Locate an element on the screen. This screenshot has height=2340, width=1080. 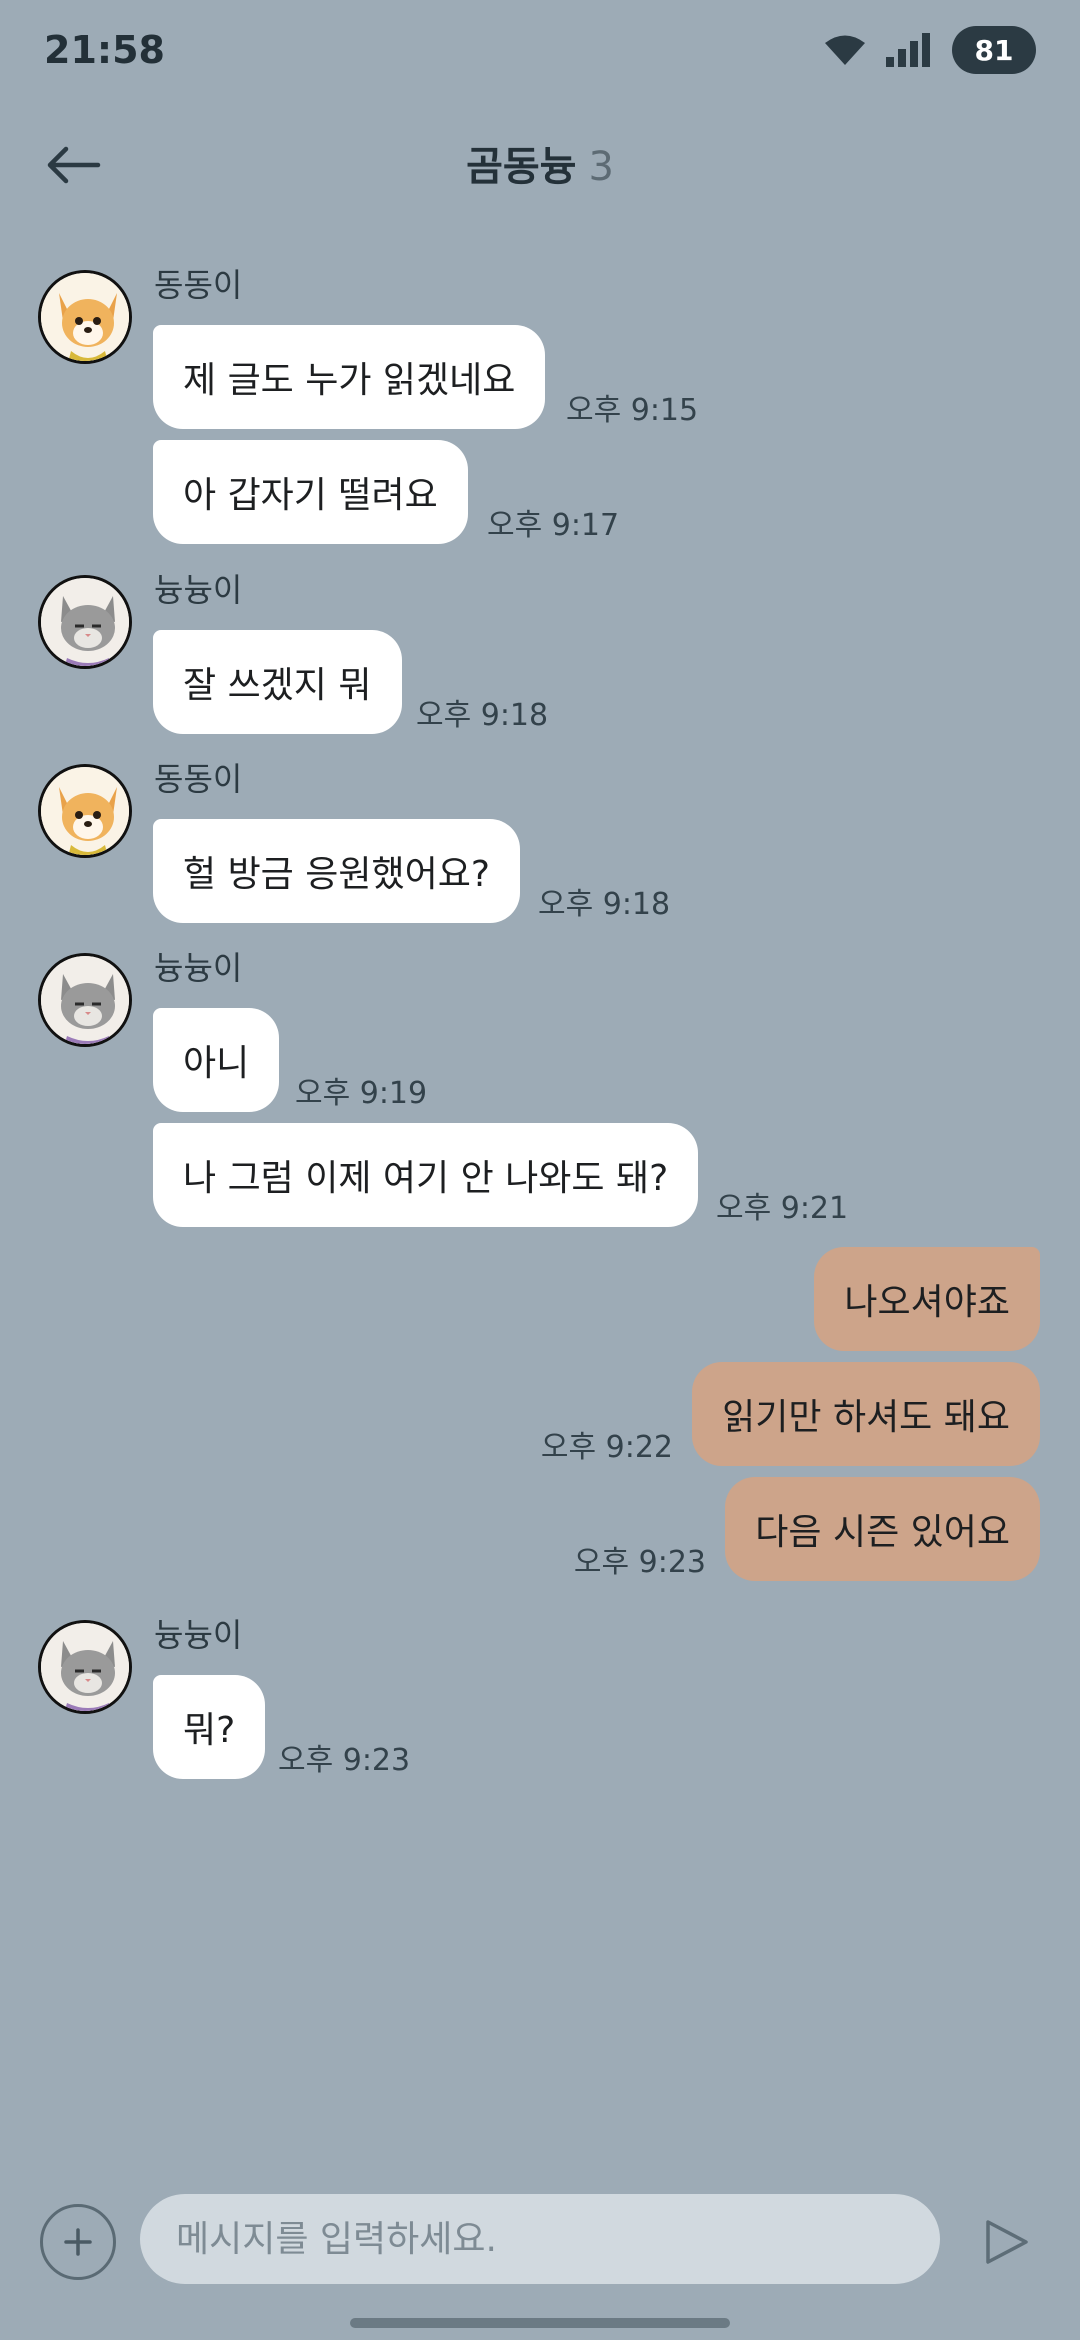
message-group: 늉늉이 뭐? 오후 9:23 is located at coordinates (538, 1697).